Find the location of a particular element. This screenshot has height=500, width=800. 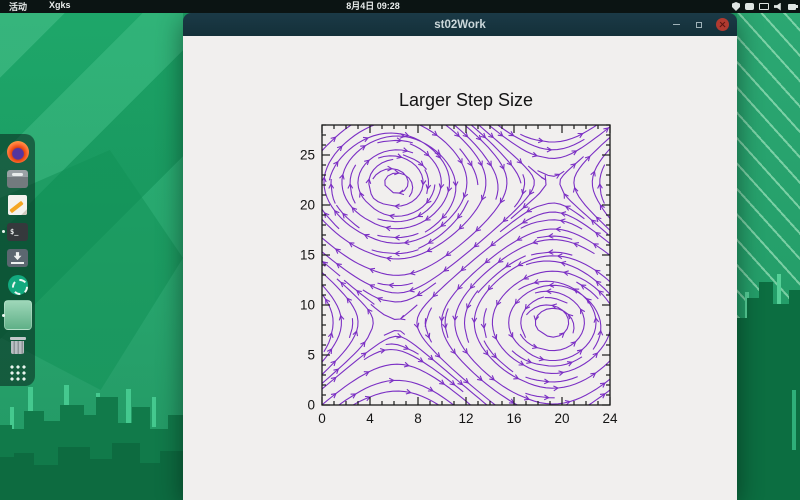

svg-text: 24 is located at coordinates (610, 418).